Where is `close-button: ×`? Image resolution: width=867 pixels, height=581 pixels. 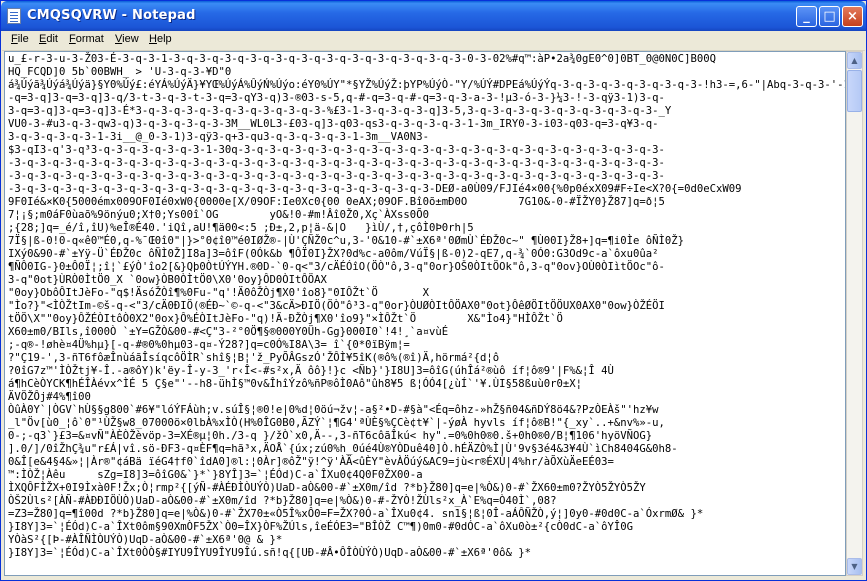 close-button: × is located at coordinates (852, 16).